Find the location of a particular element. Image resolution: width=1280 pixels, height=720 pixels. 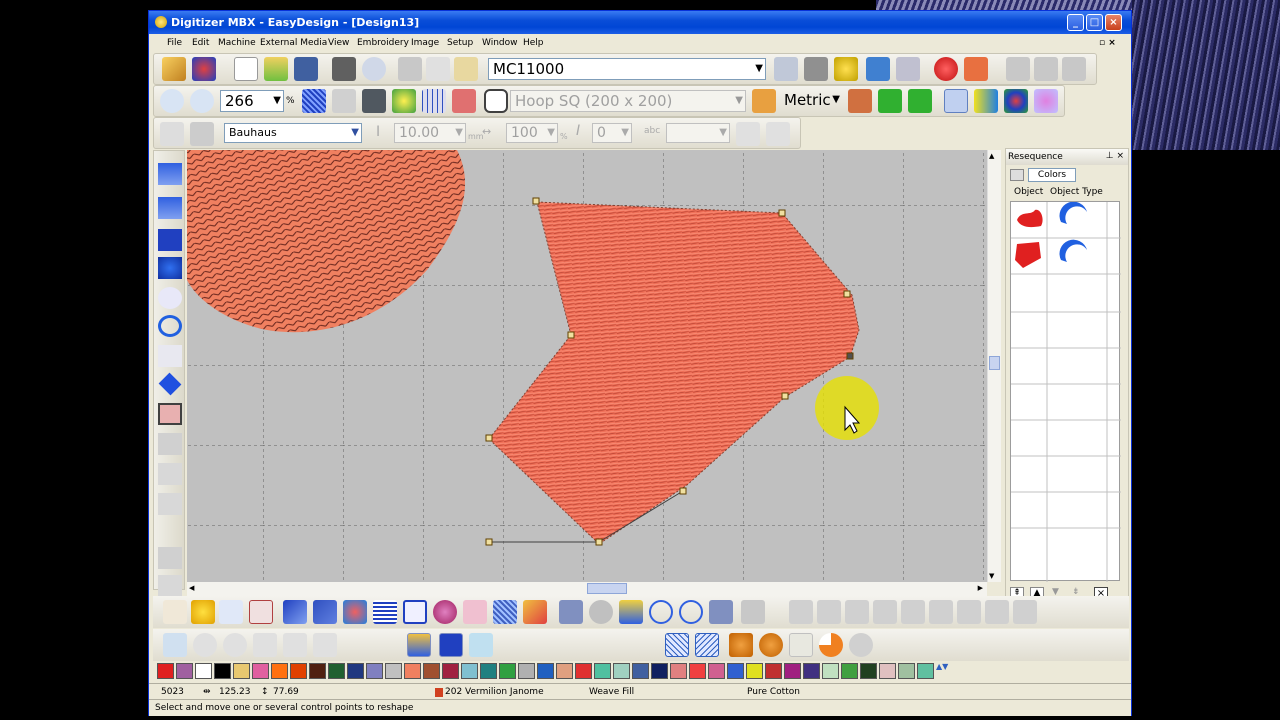

print-icon is located at coordinates (344, 69).